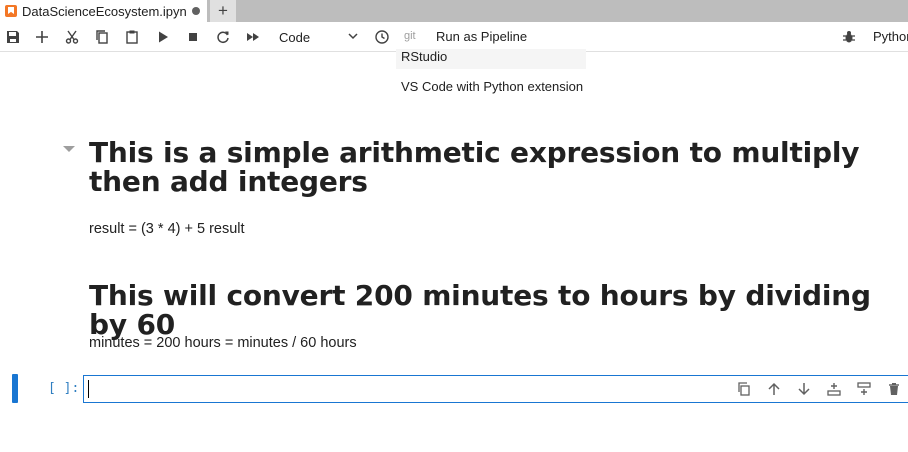  I want to click on save-icon, so click(13, 37).